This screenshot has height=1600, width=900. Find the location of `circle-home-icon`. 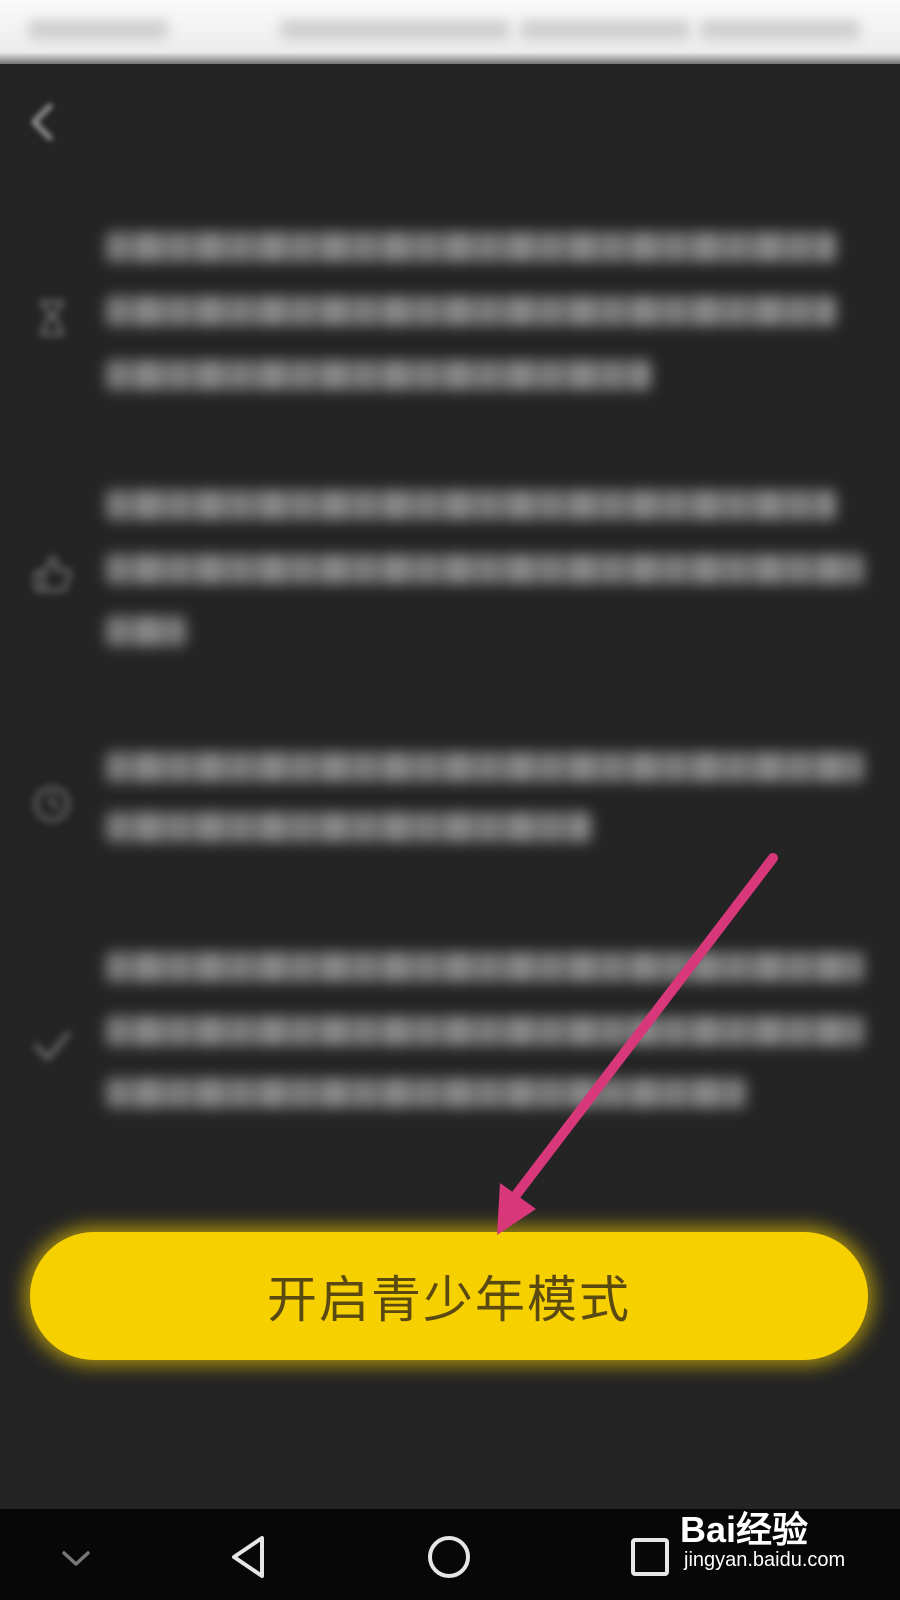

circle-home-icon is located at coordinates (449, 1557).